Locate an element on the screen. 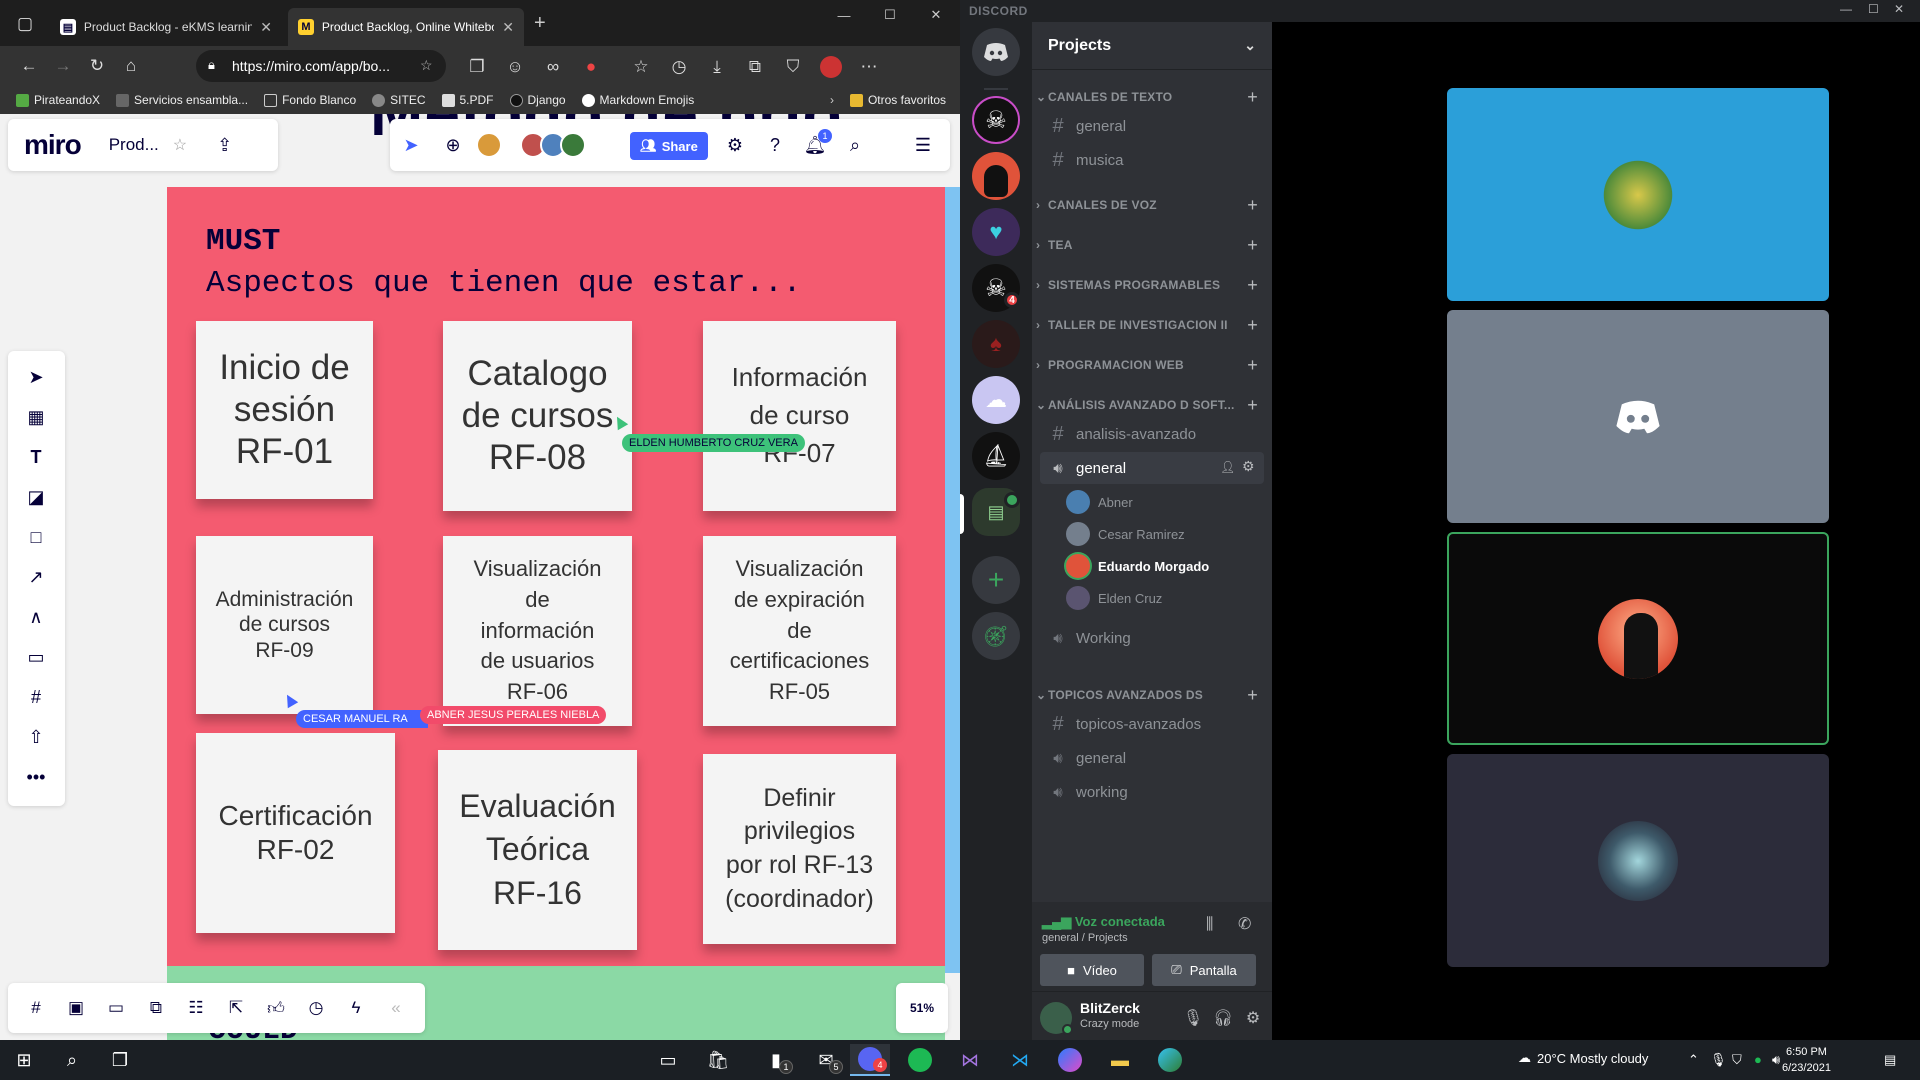 The width and height of the screenshot is (1920, 1080). channel-item: # general is located at coordinates (1152, 126).